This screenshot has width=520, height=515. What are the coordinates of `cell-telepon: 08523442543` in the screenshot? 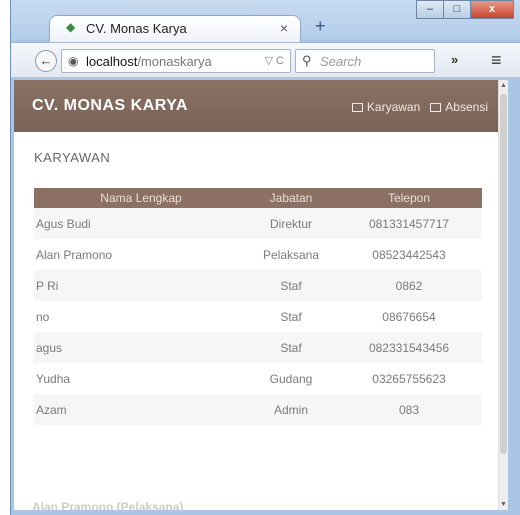 It's located at (409, 254).